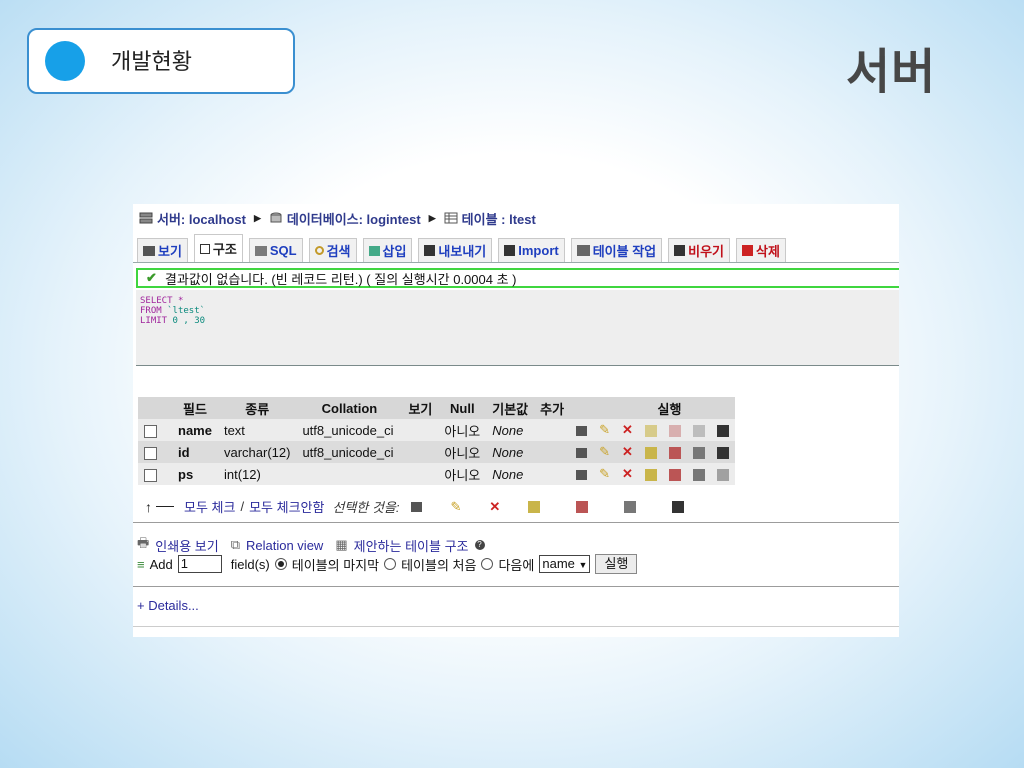 The height and width of the screenshot is (768, 1024). Describe the element at coordinates (366, 507) in the screenshot. I see `with-selected-label: 선택한 것을:` at that location.